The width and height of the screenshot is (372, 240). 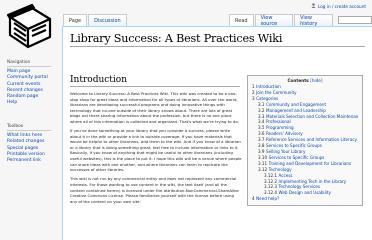 What do you see at coordinates (29, 26) in the screenshot?
I see `wiki-logo` at bounding box center [29, 26].